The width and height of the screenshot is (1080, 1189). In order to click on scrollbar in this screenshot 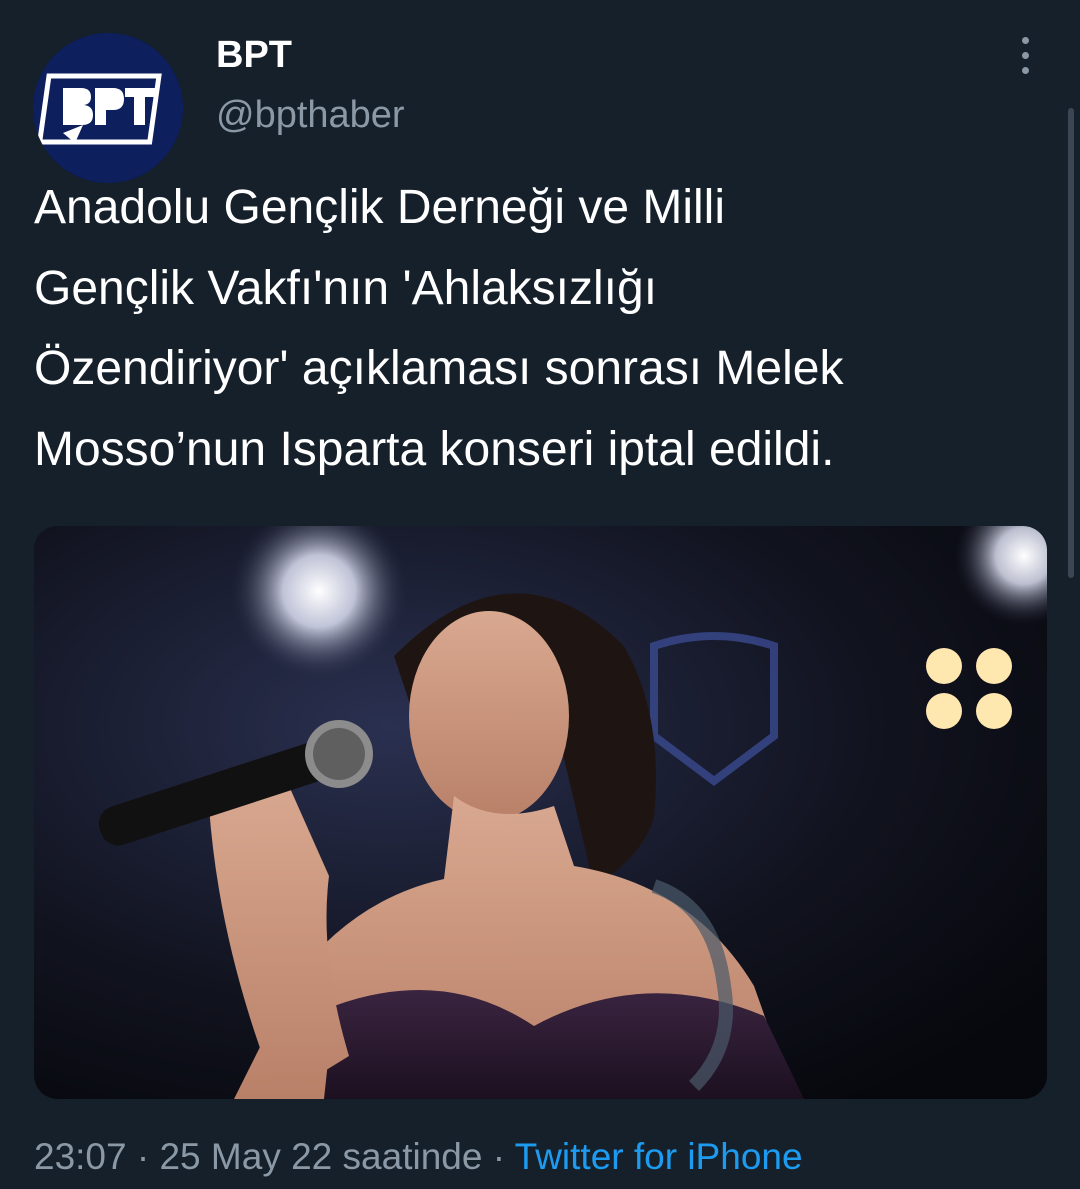, I will do `click(1071, 343)`.